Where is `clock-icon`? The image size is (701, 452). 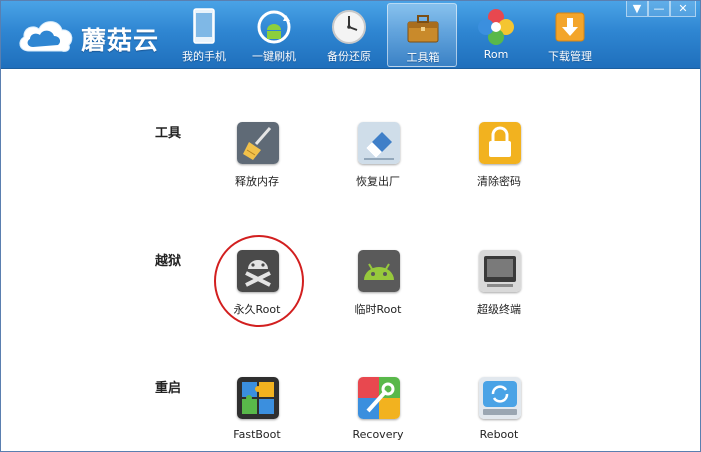 clock-icon is located at coordinates (349, 27).